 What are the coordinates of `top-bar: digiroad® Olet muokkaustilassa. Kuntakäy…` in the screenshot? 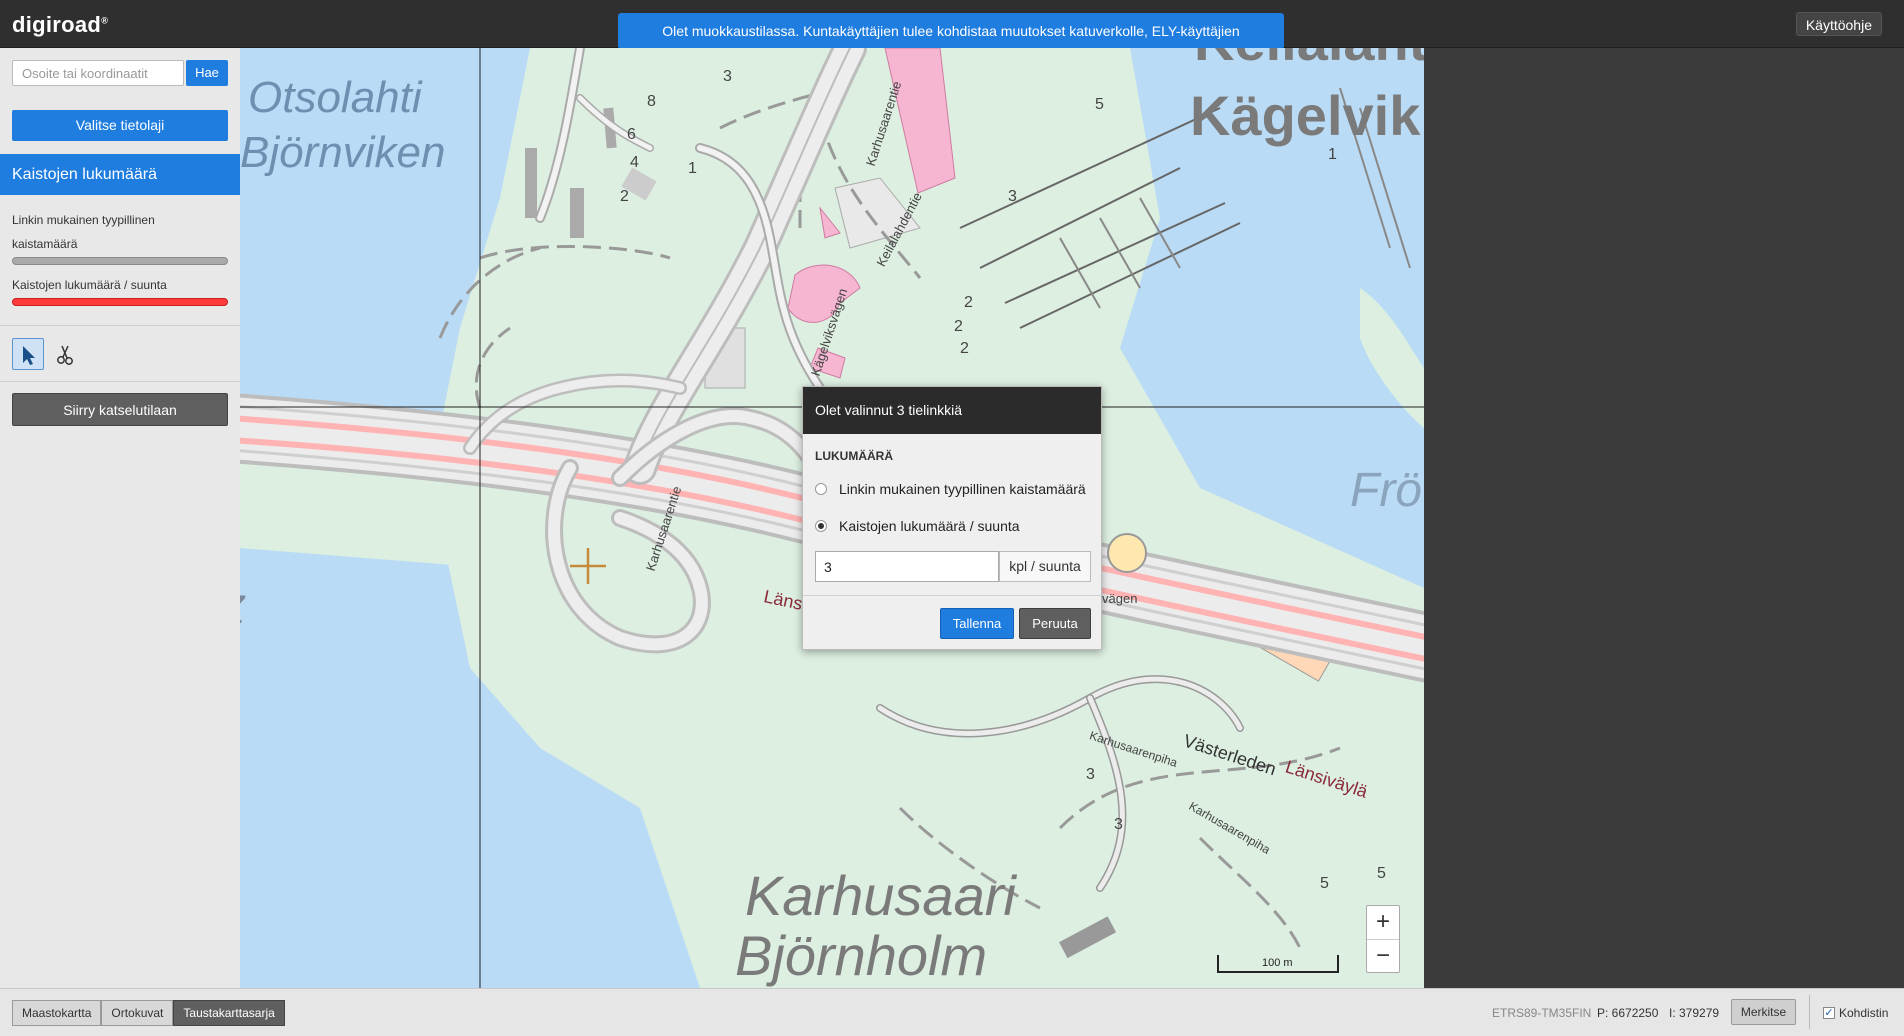 It's located at (952, 37).